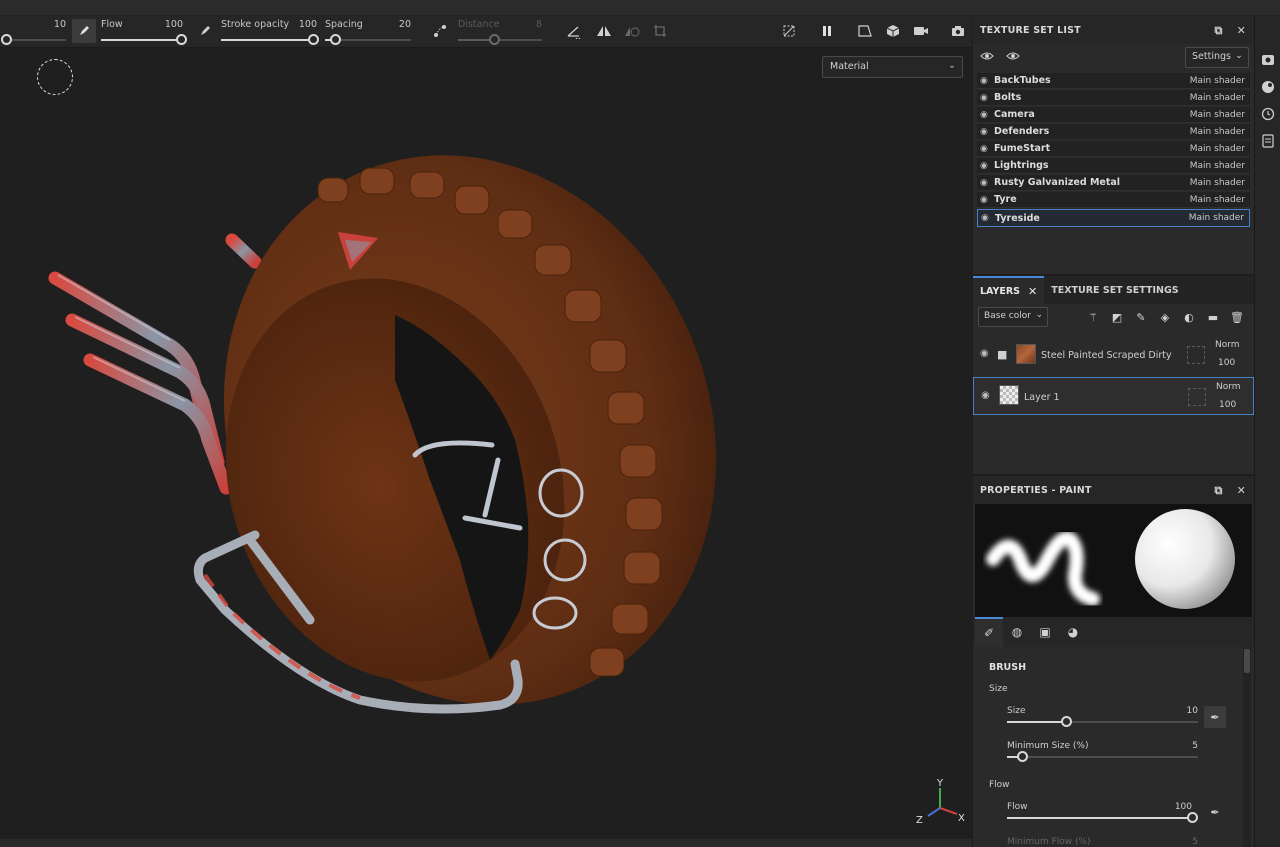 The height and width of the screenshot is (847, 1280). Describe the element at coordinates (1045, 632) in the screenshot. I see `tab-stencil: ▣` at that location.